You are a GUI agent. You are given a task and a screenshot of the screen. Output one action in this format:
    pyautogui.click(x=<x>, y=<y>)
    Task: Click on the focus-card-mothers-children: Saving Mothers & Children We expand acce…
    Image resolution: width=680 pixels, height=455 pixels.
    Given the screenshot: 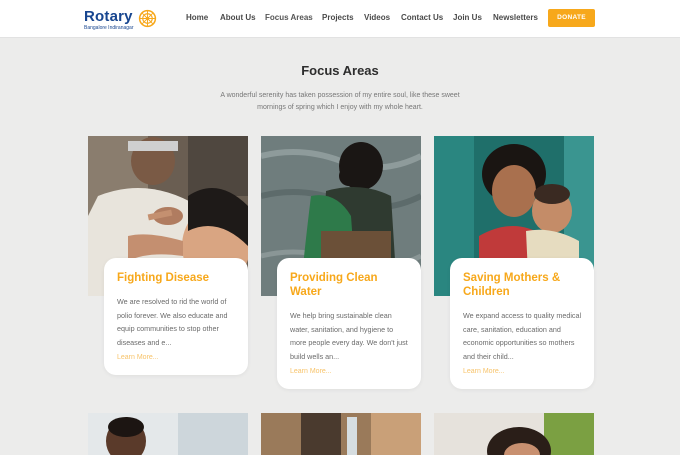 What is the action you would take?
    pyautogui.click(x=522, y=323)
    